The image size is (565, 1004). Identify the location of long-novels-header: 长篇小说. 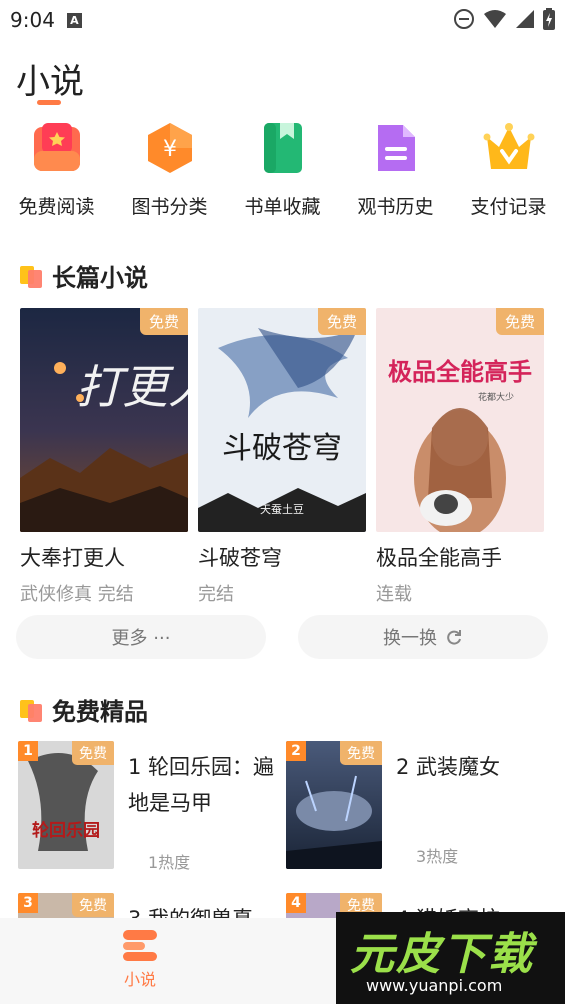
(84, 275).